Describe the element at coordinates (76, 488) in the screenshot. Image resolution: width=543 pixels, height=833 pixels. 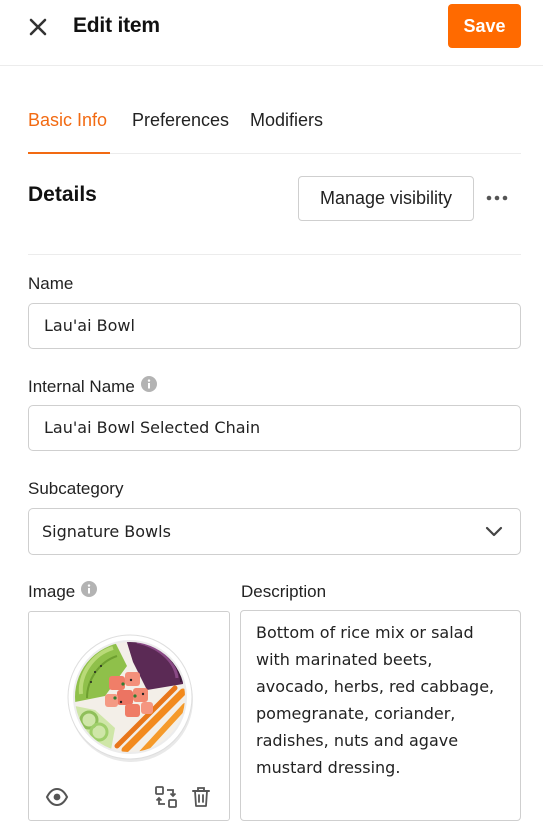
I see `subcategory-label: Subcategory` at that location.